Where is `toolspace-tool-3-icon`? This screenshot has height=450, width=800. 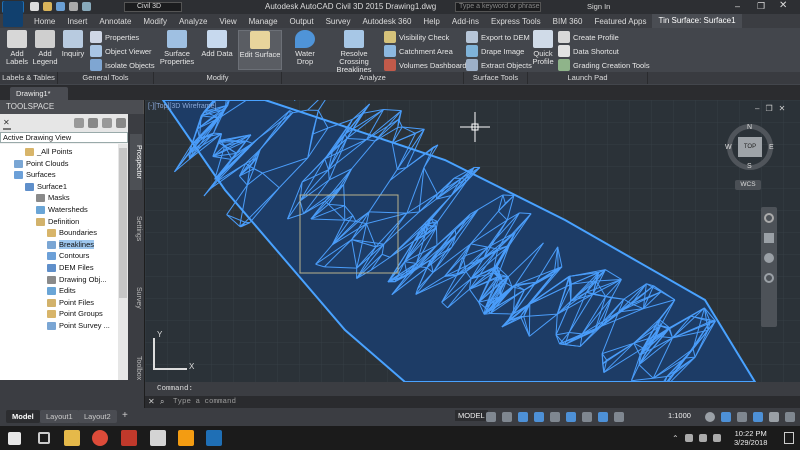
toolspace-tool-3-icon is located at coordinates (107, 123).